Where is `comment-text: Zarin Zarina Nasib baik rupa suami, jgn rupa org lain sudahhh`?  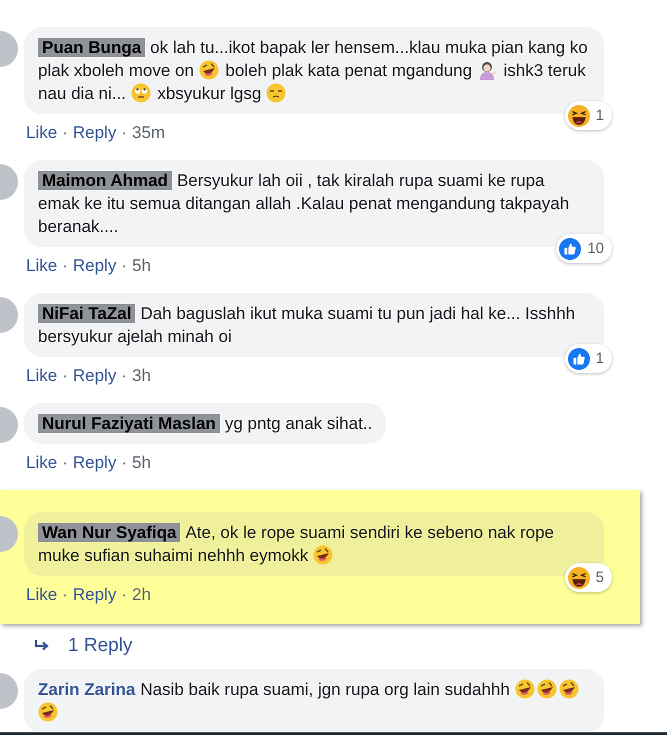 comment-text: Zarin Zarina Nasib baik rupa suami, jgn rupa org lain sudahhh is located at coordinates (314, 701).